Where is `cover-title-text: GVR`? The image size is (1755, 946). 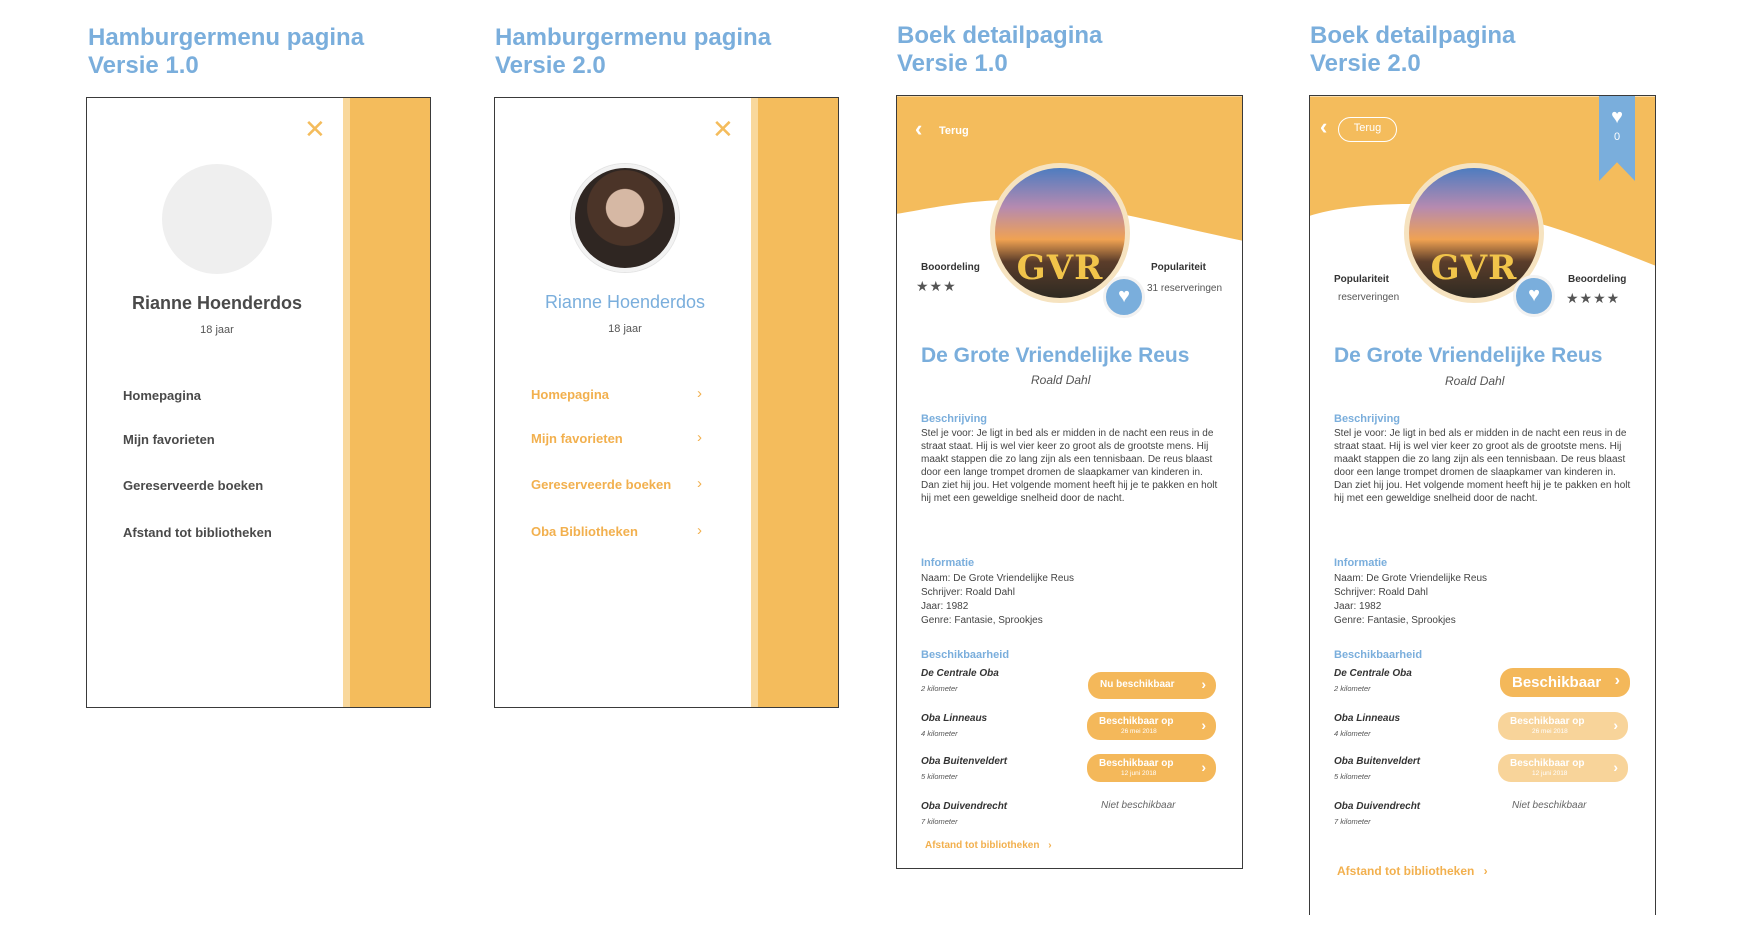
cover-title-text: GVR is located at coordinates (1060, 268).